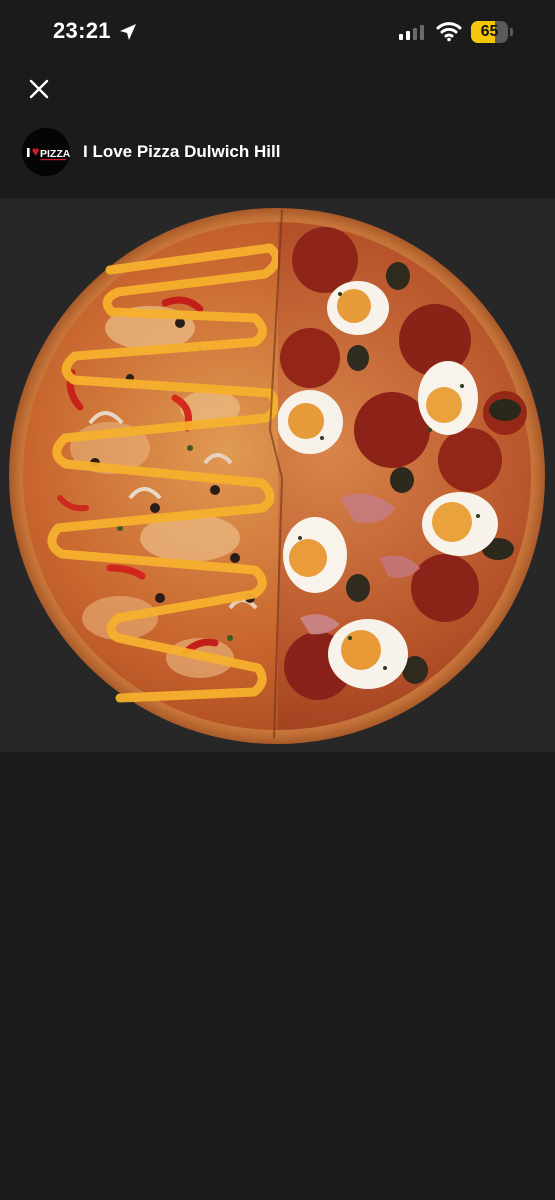  I want to click on battery-body: 65, so click(489, 32).